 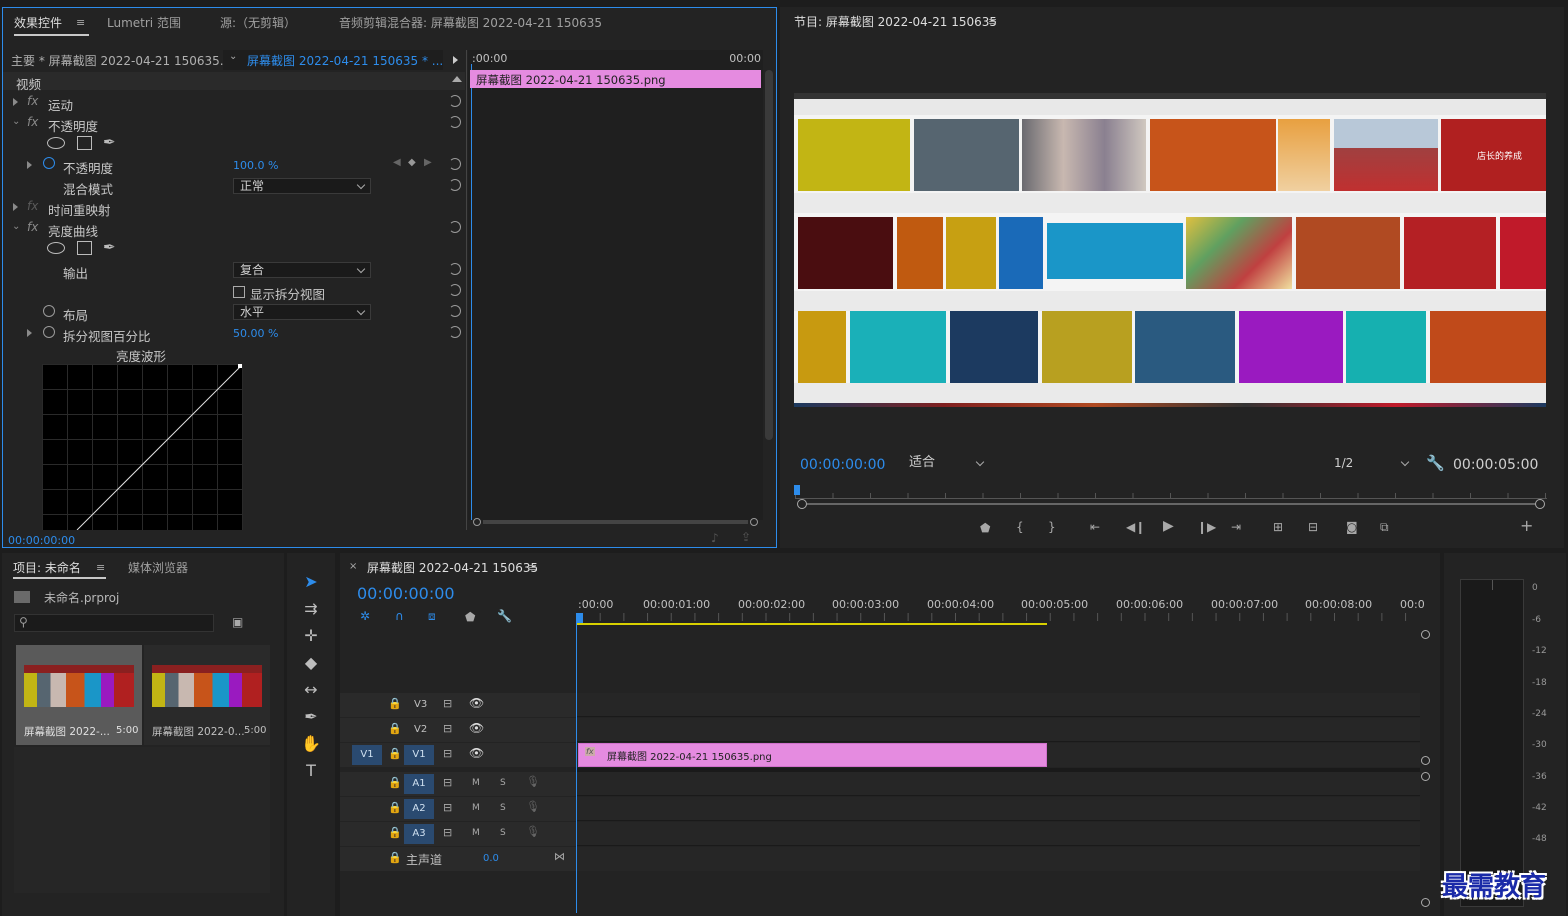 What do you see at coordinates (419, 784) in the screenshot?
I see `track-target-a1: A1` at bounding box center [419, 784].